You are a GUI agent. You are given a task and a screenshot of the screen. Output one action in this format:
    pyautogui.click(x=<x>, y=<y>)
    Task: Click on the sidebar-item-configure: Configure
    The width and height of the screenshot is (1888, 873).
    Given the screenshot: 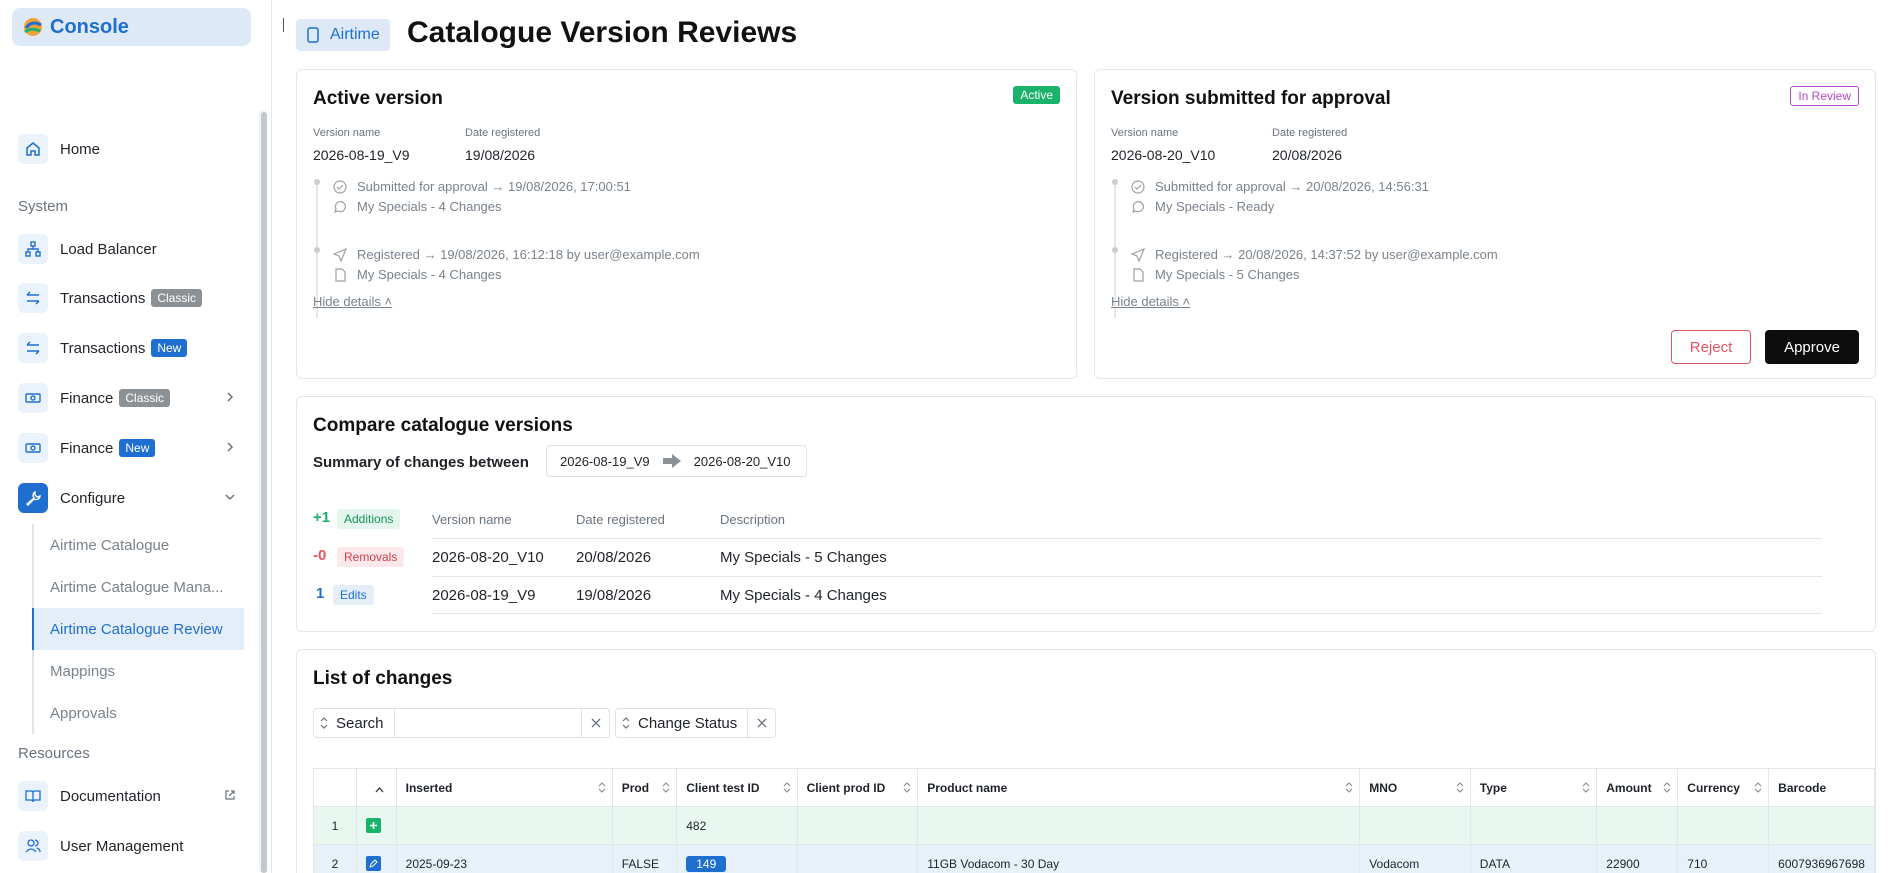 What is the action you would take?
    pyautogui.click(x=128, y=498)
    